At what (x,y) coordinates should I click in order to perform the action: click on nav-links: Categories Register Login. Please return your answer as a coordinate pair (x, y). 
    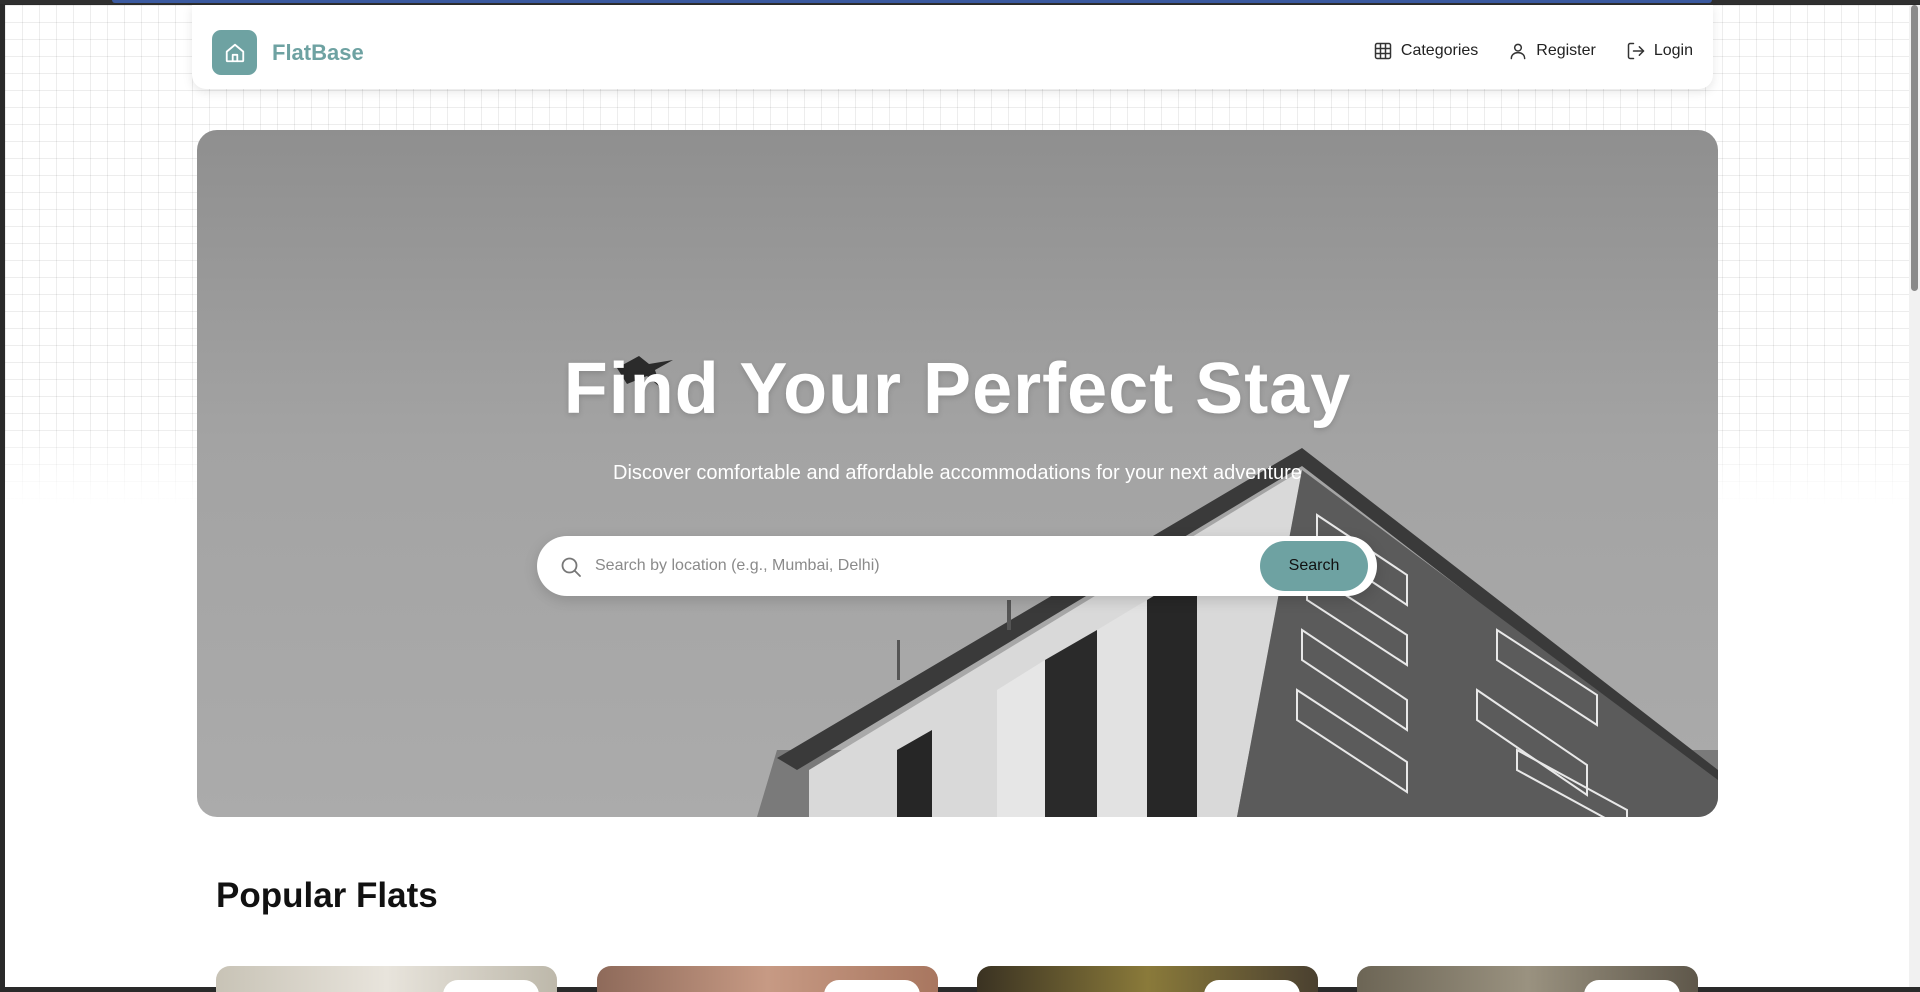
    Looking at the image, I should click on (1518, 51).